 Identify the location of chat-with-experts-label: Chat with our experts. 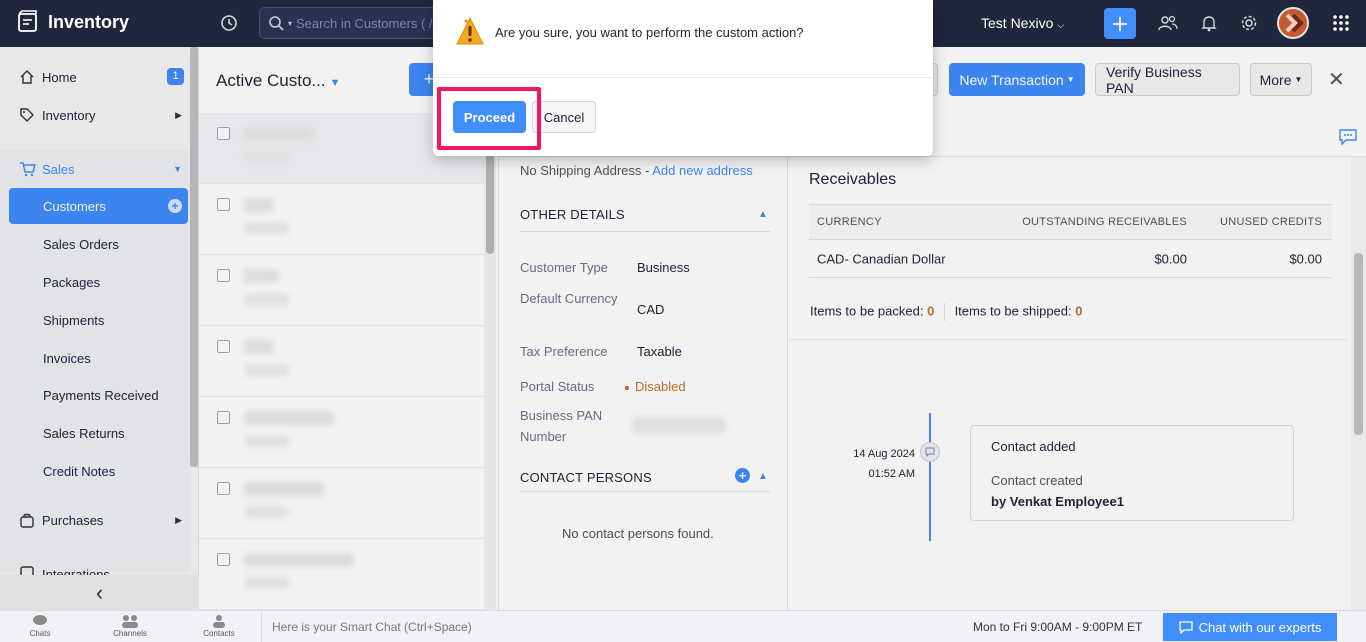
(1260, 627).